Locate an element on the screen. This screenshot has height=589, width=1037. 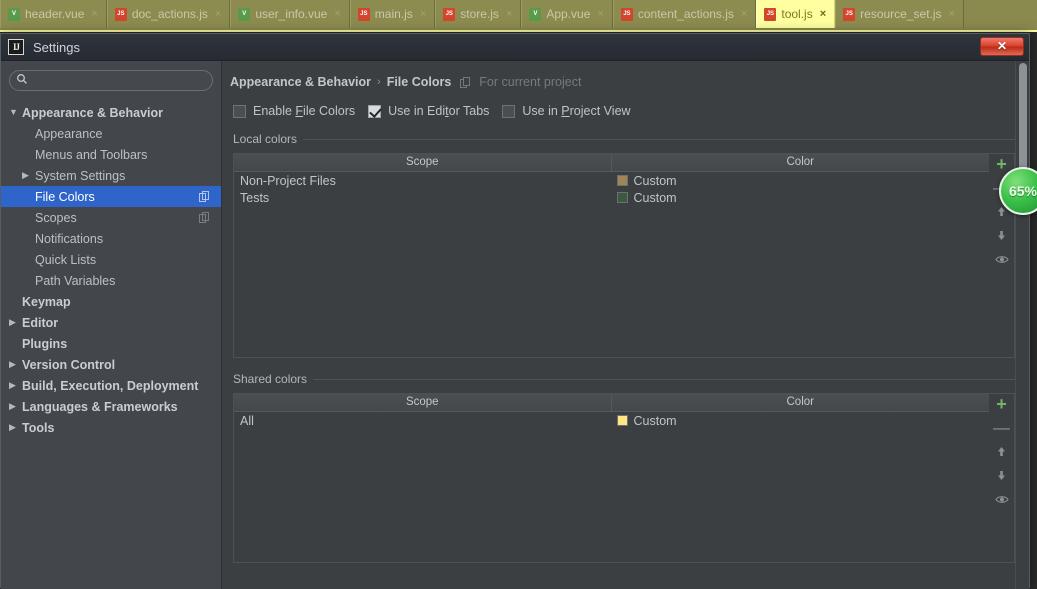
local-colors-header: Local colors is located at coordinates (621, 139).